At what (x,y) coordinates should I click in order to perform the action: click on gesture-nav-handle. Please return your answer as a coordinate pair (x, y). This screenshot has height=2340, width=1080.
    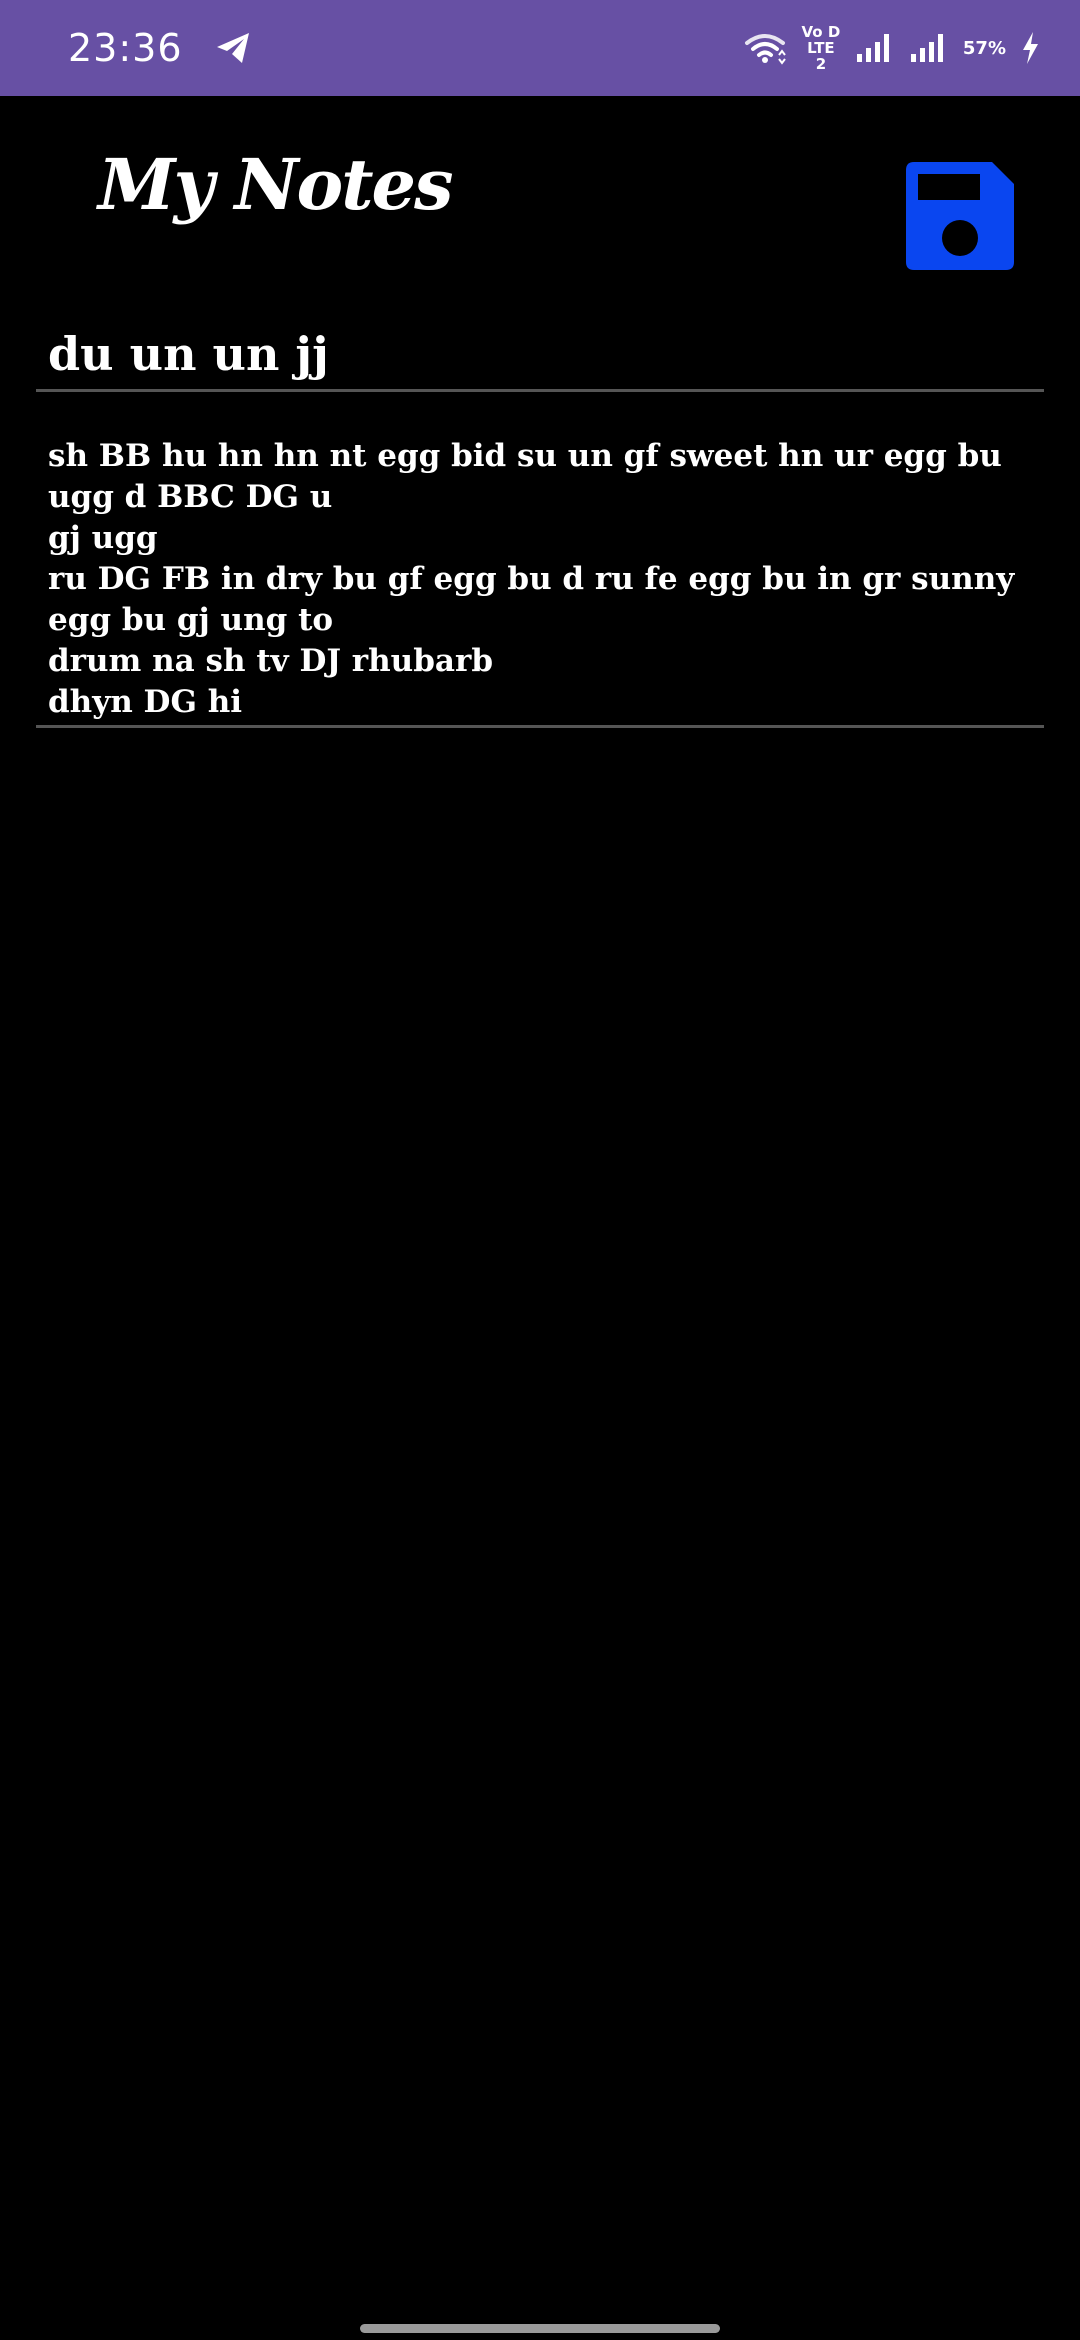
    Looking at the image, I should click on (540, 2328).